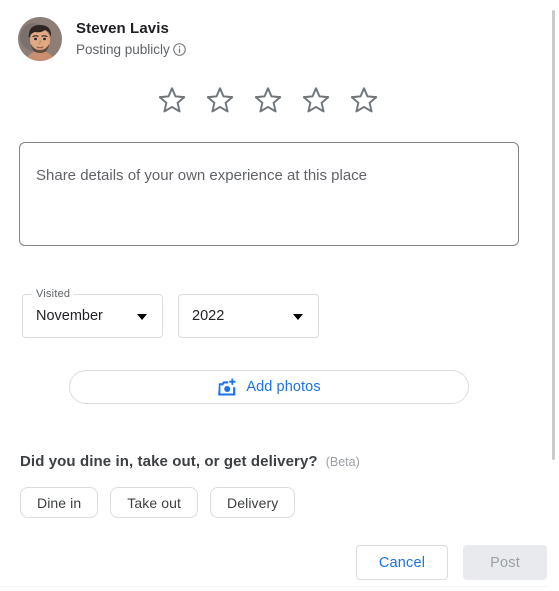 The image size is (559, 591). I want to click on visited-year-value: 2022, so click(208, 316).